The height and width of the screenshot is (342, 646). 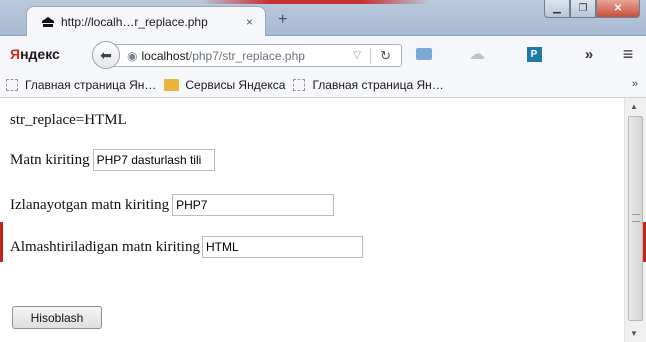 What do you see at coordinates (172, 84) in the screenshot?
I see `folder-icon` at bounding box center [172, 84].